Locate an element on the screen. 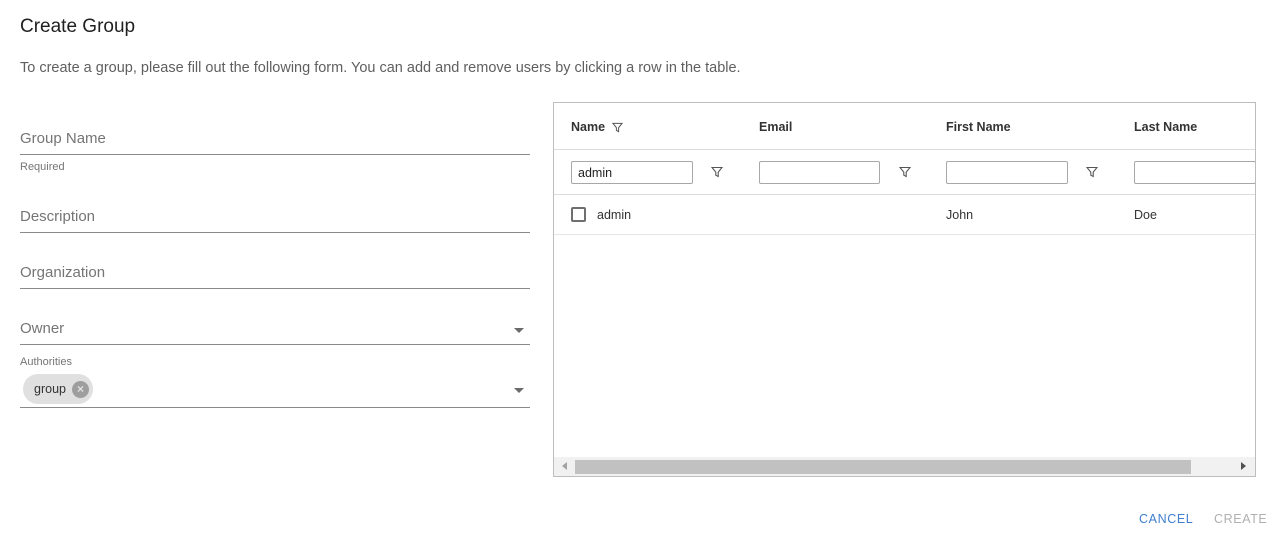 The width and height of the screenshot is (1275, 545). group-name-helper: Required is located at coordinates (42, 167).